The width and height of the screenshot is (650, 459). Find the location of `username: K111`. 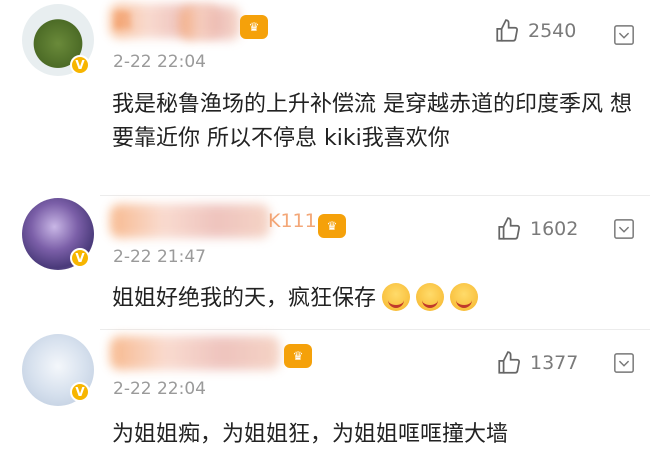

username: K111 is located at coordinates (292, 224).